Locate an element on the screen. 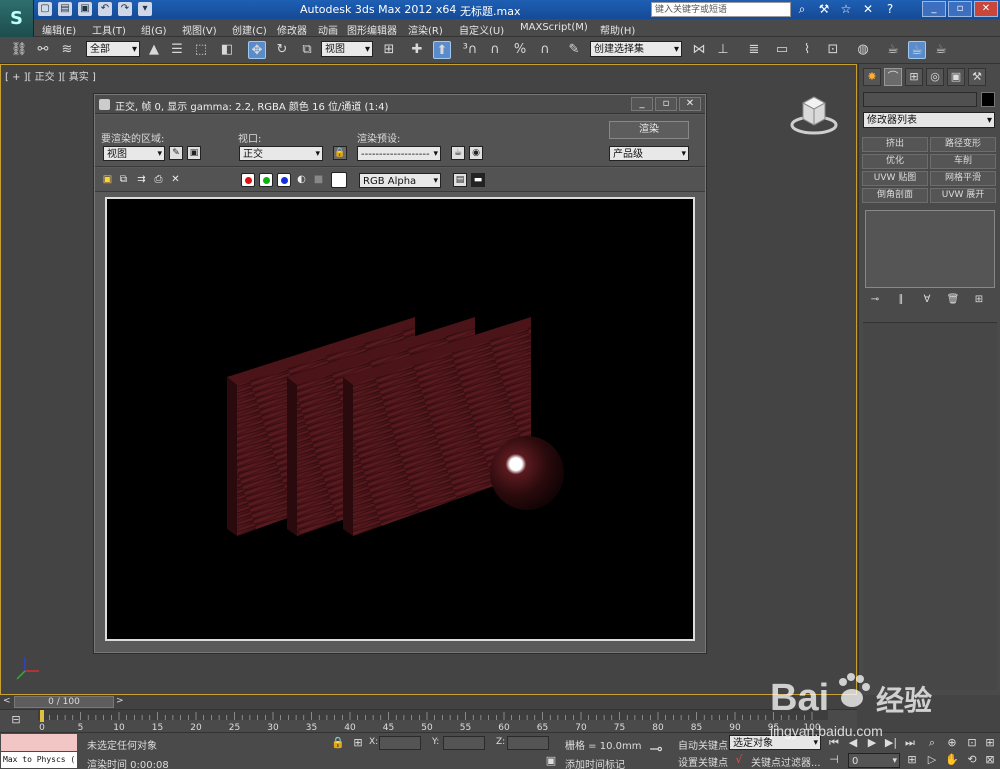  layer-manager-icon: ≣ is located at coordinates (754, 50).